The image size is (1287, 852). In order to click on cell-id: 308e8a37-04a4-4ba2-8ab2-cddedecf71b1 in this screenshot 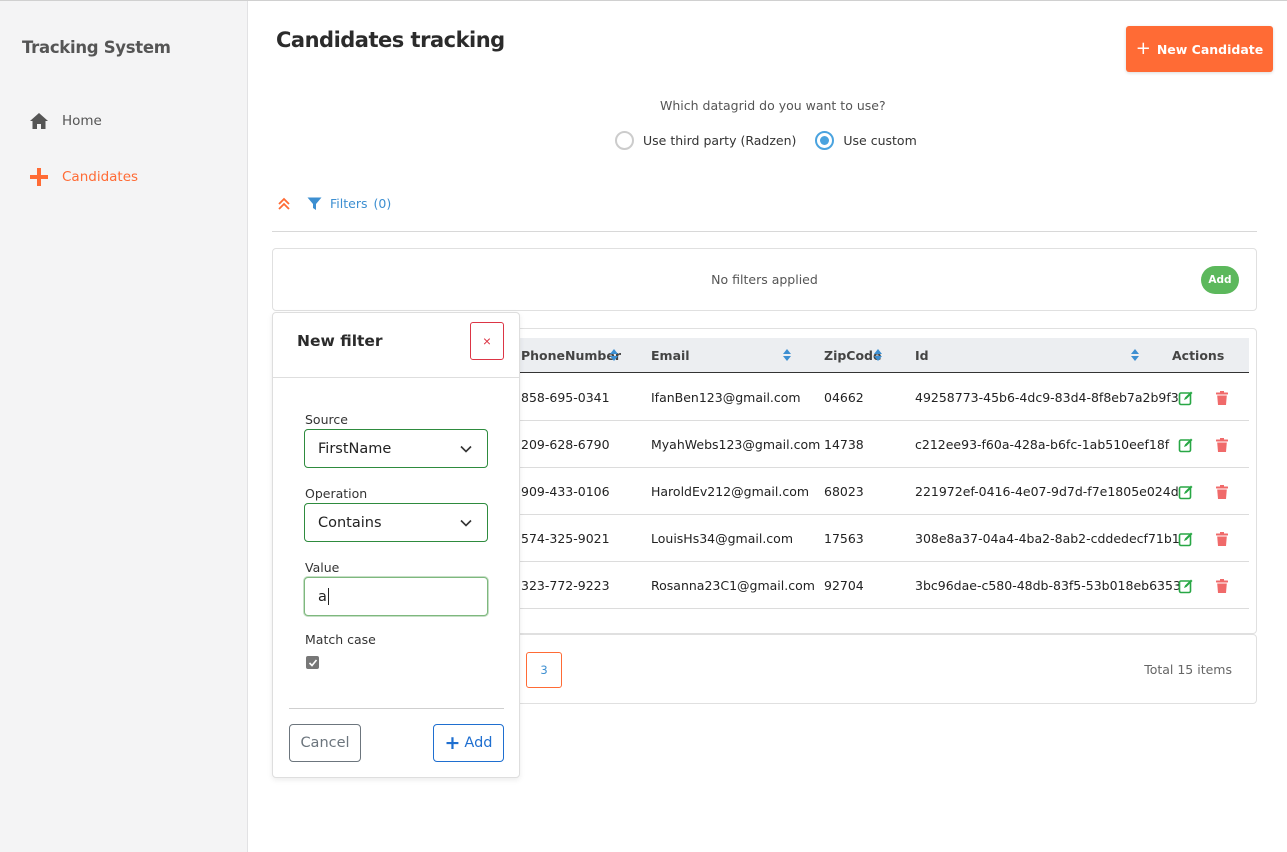, I will do `click(1047, 538)`.